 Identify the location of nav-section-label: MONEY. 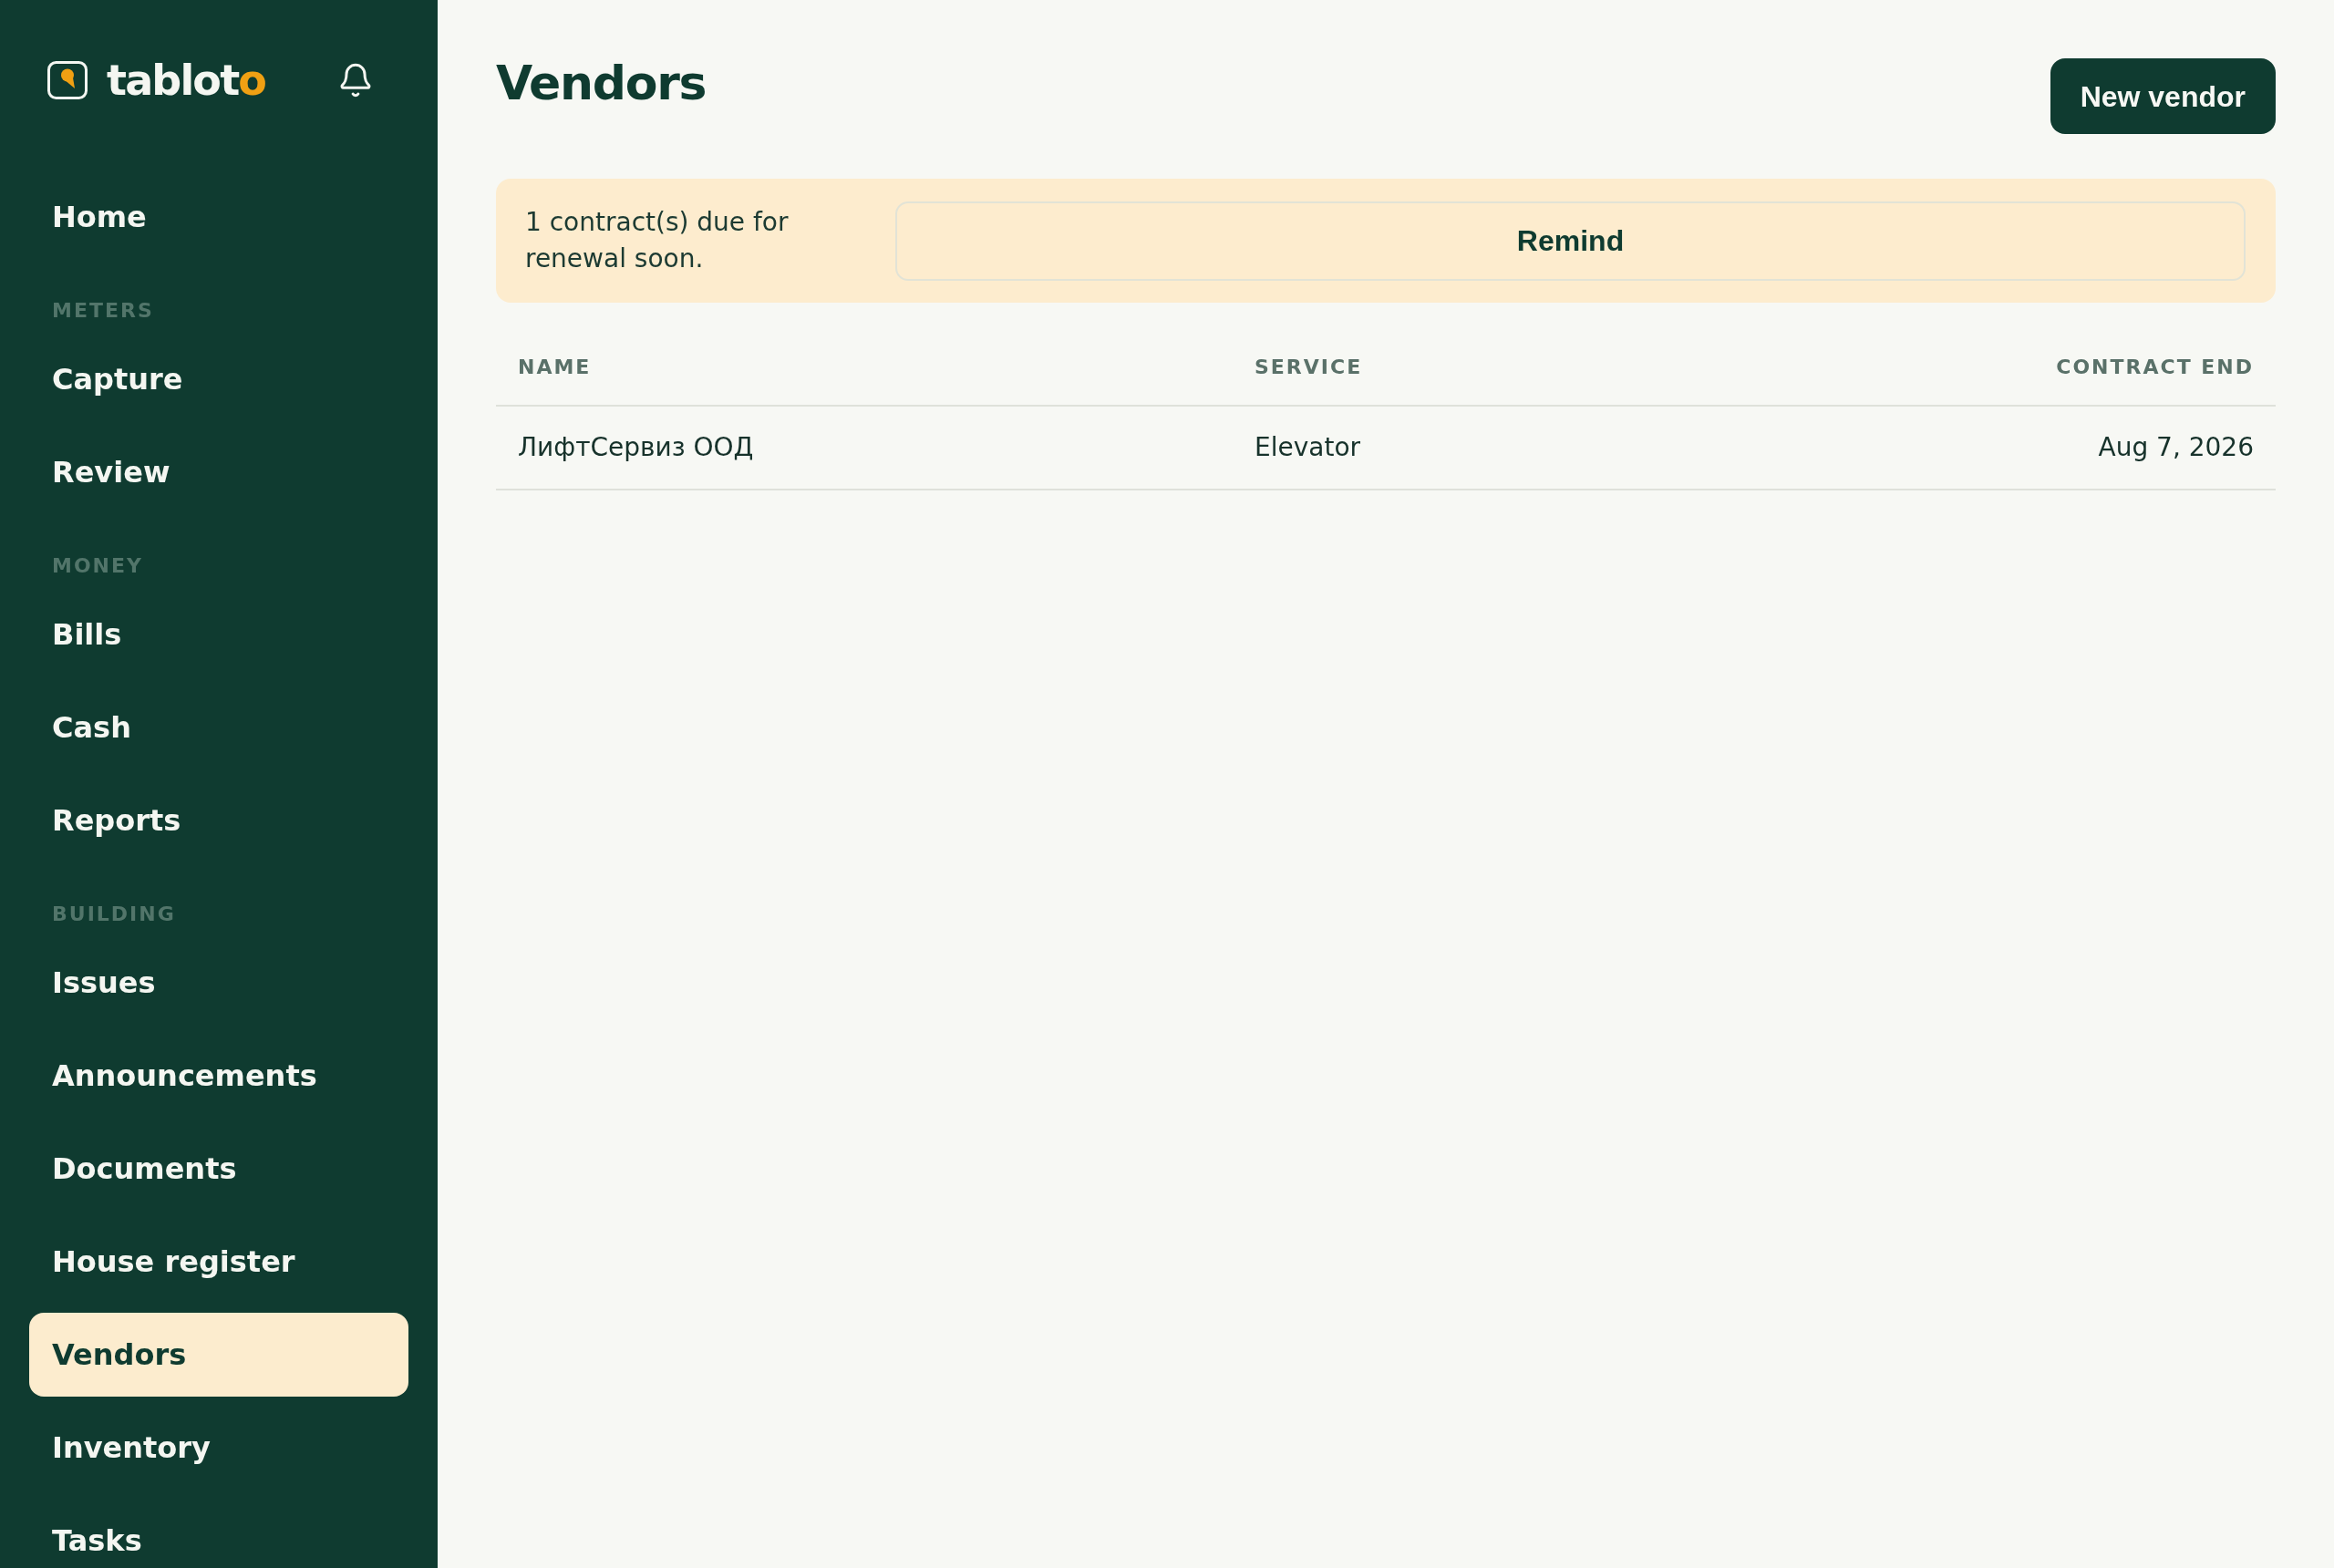
(98, 566).